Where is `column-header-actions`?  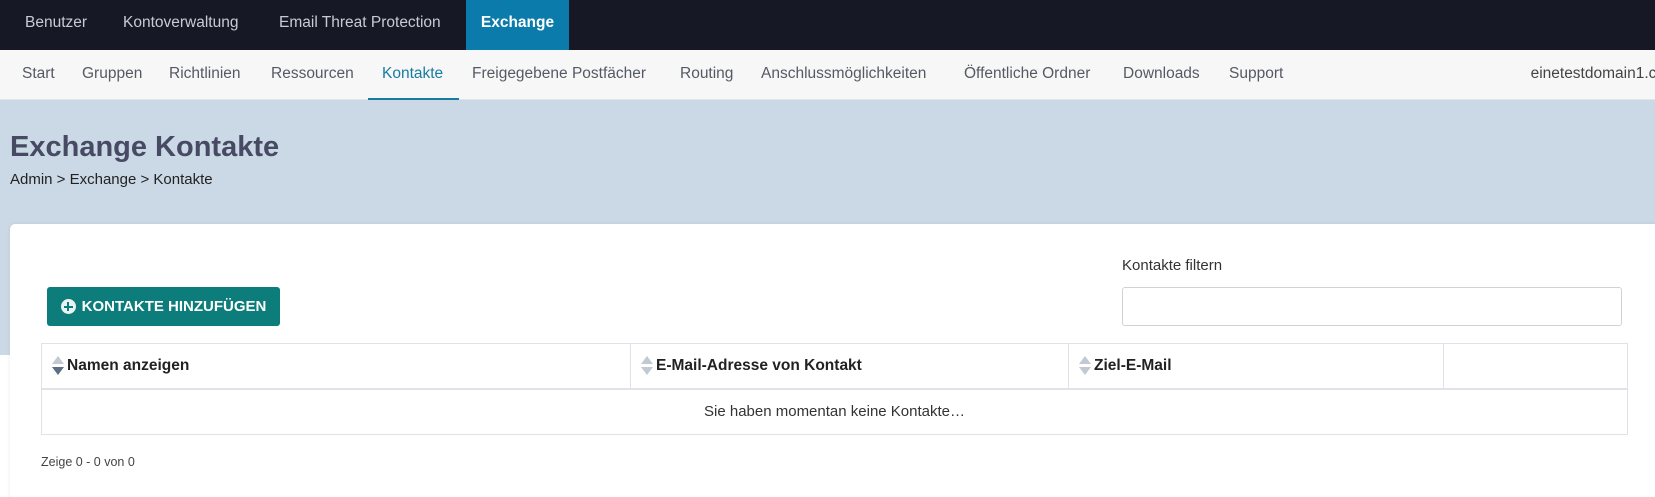 column-header-actions is located at coordinates (1535, 366).